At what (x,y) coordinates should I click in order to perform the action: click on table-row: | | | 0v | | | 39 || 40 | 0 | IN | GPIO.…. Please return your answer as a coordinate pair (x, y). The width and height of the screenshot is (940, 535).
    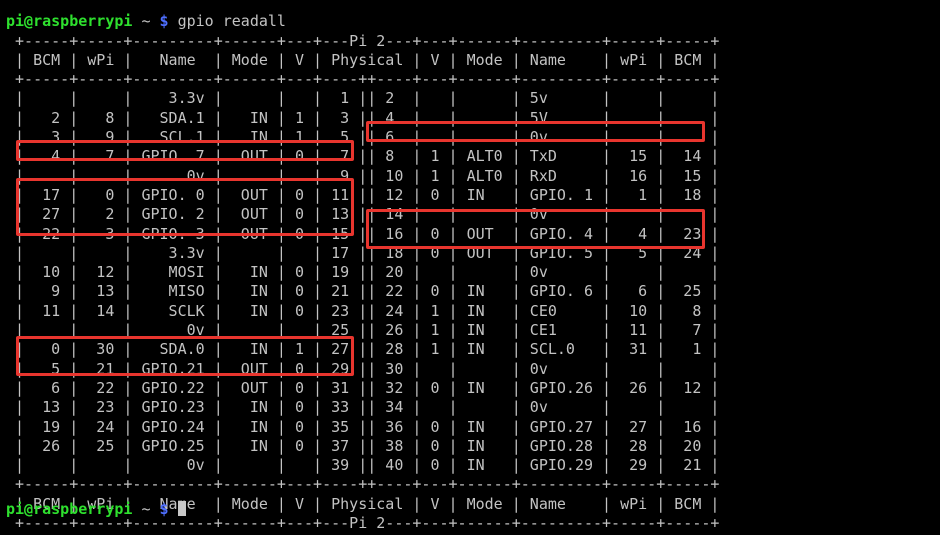
    Looking at the image, I should click on (363, 465).